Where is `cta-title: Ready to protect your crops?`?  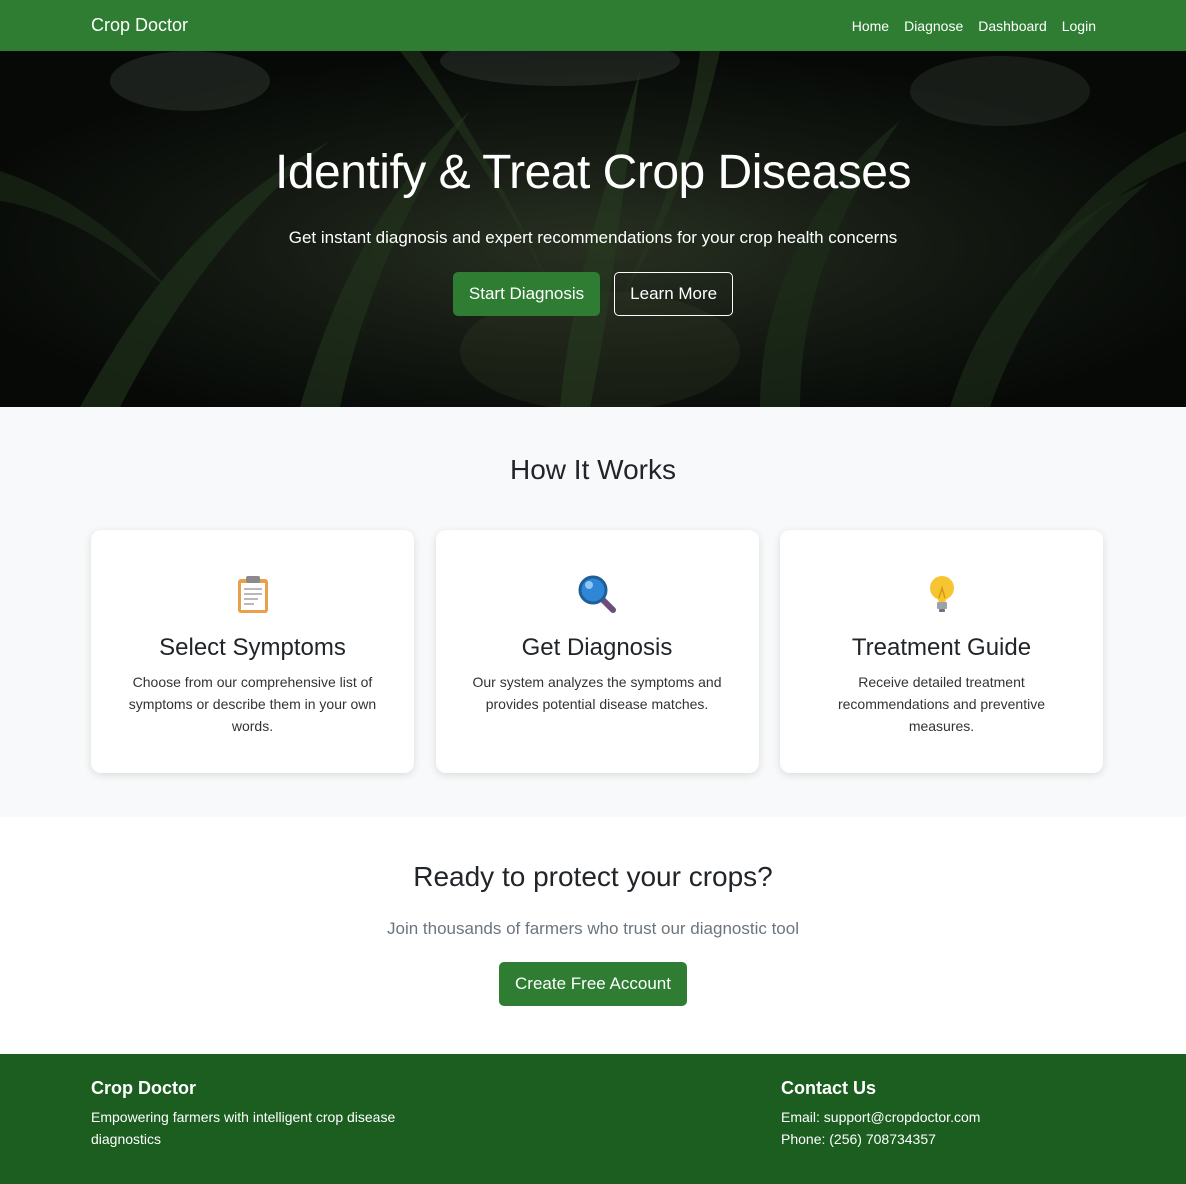 cta-title: Ready to protect your crops? is located at coordinates (593, 876).